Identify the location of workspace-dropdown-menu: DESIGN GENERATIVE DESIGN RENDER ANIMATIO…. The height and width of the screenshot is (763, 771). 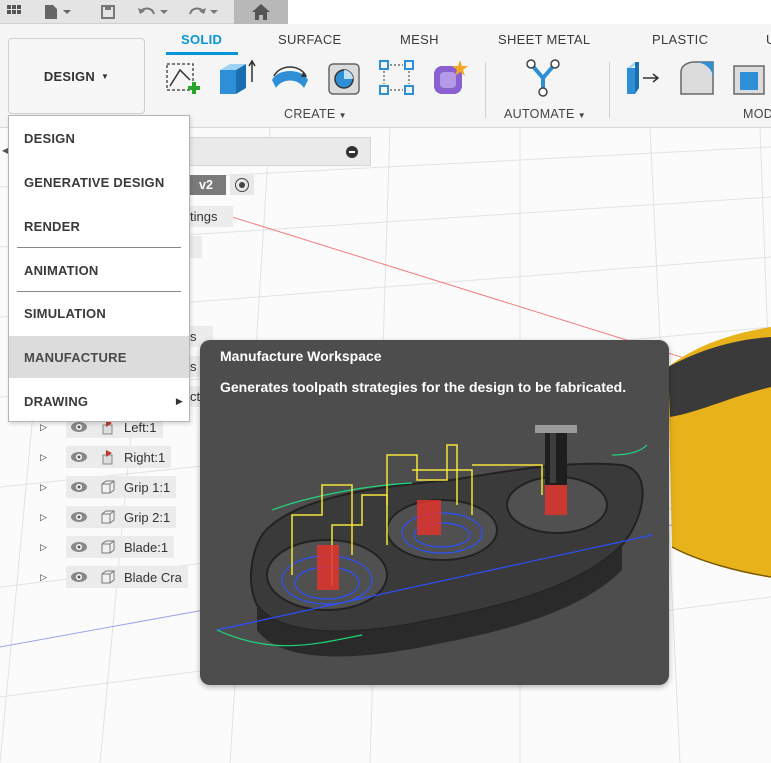
(99, 268).